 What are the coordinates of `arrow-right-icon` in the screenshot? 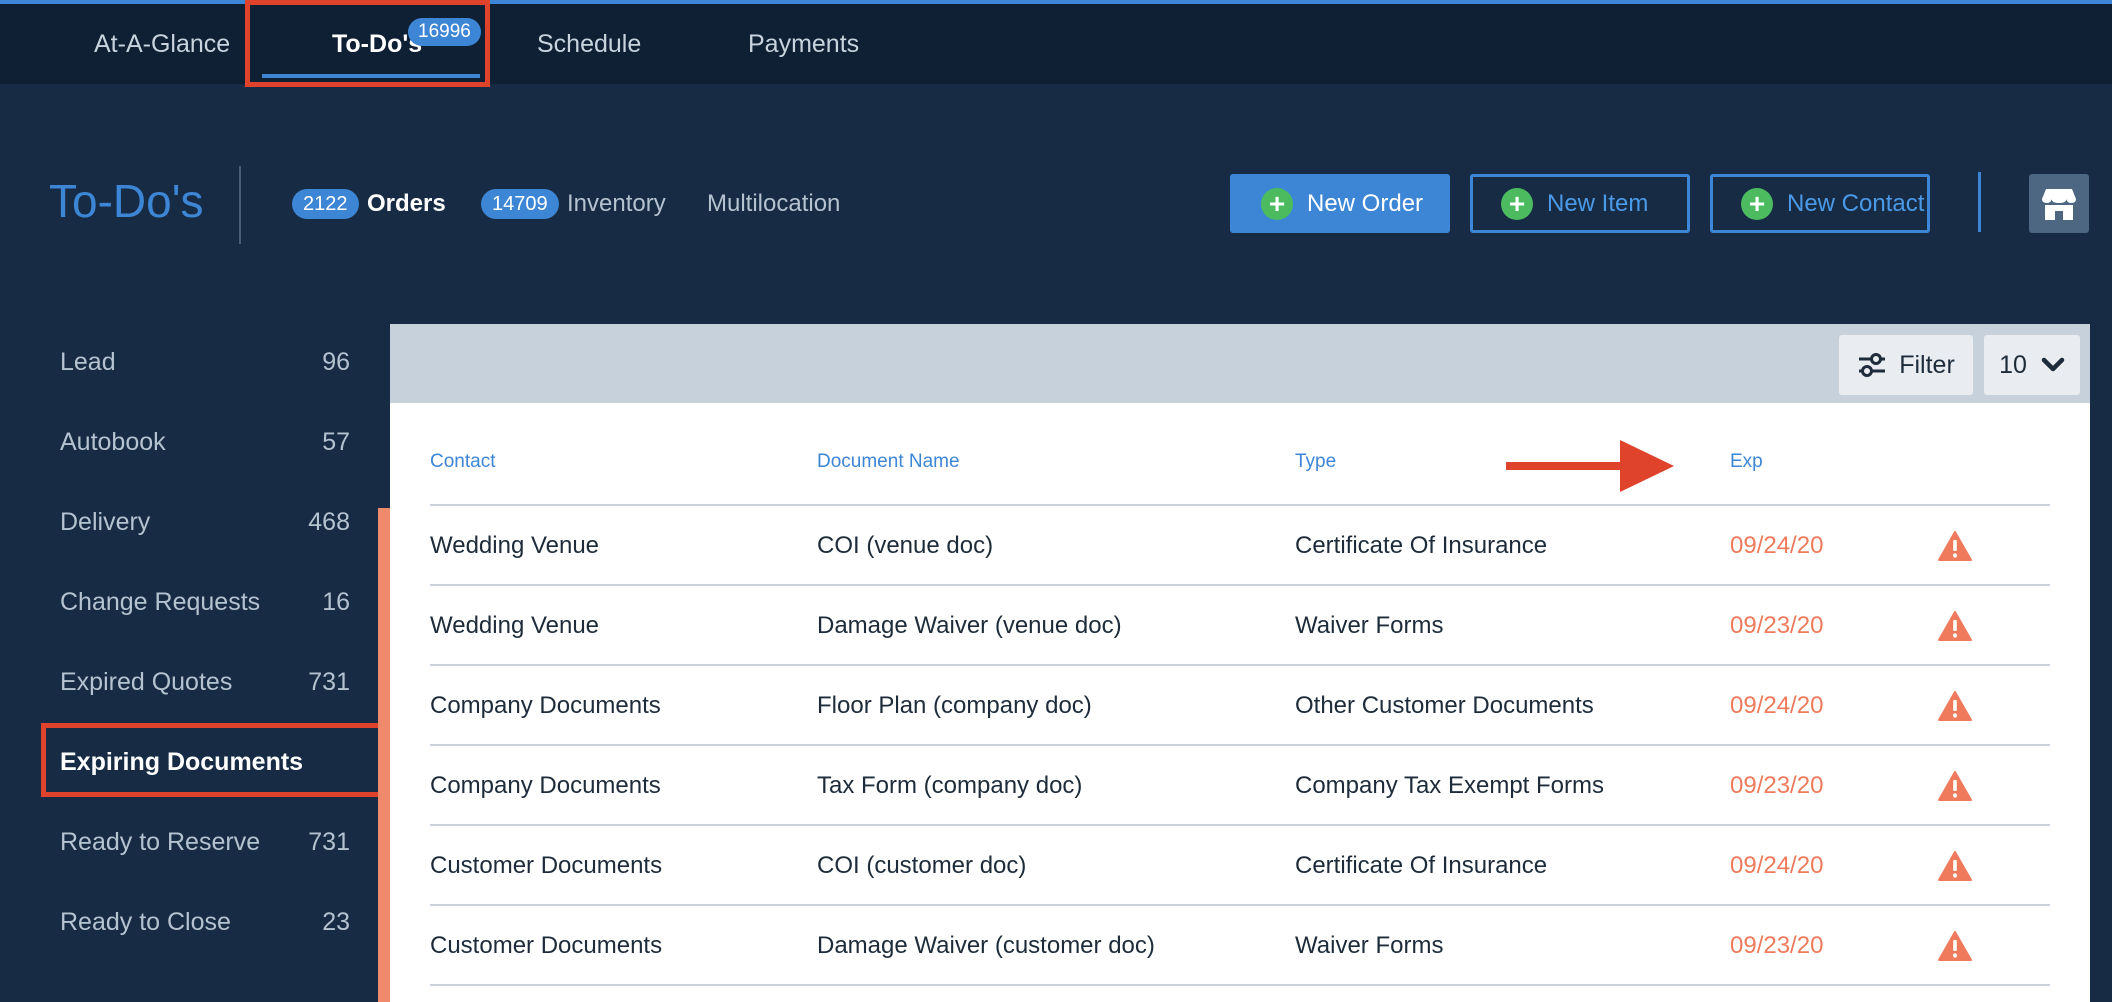 It's located at (1590, 466).